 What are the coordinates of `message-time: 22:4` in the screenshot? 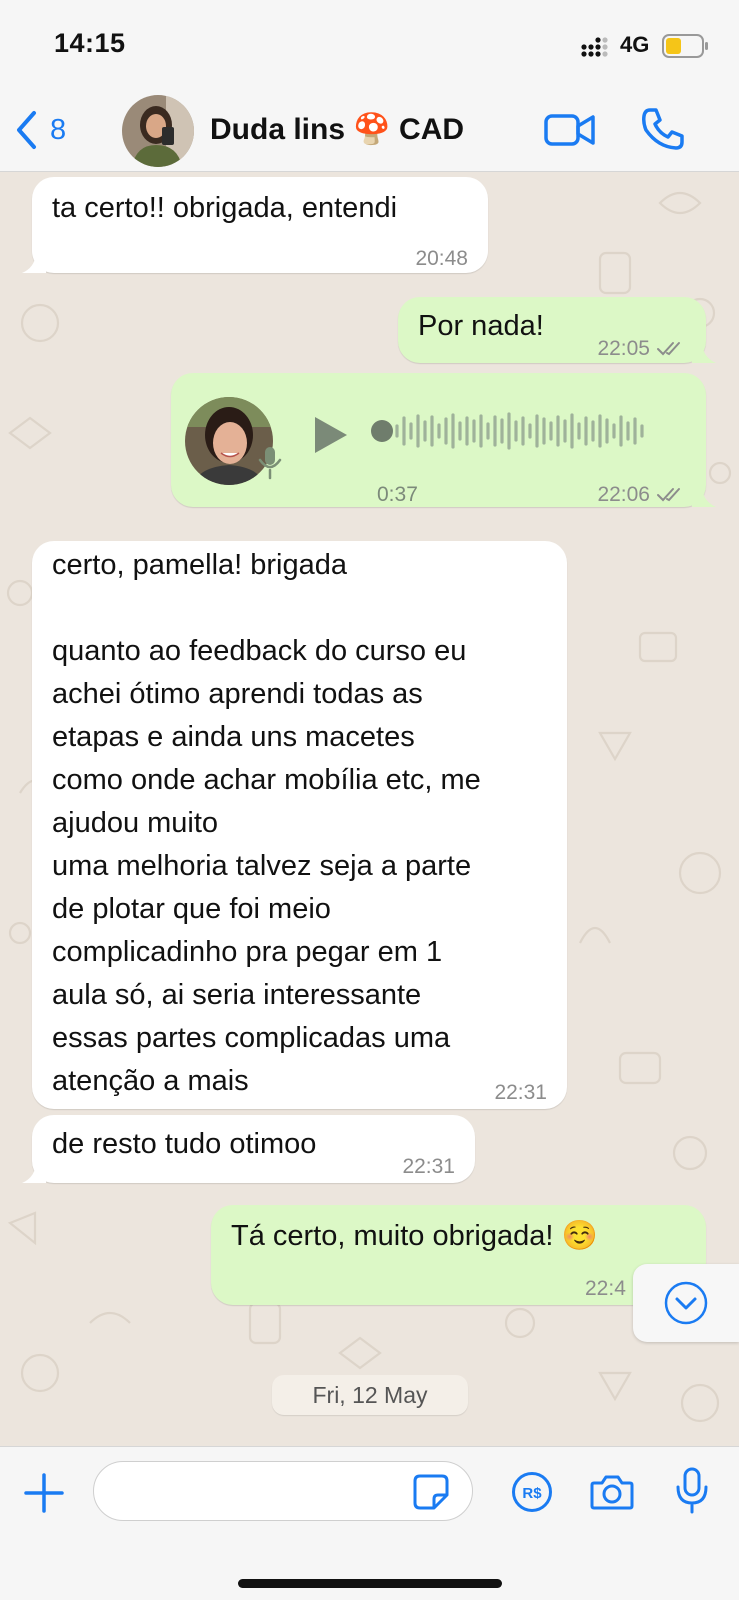 It's located at (605, 1288).